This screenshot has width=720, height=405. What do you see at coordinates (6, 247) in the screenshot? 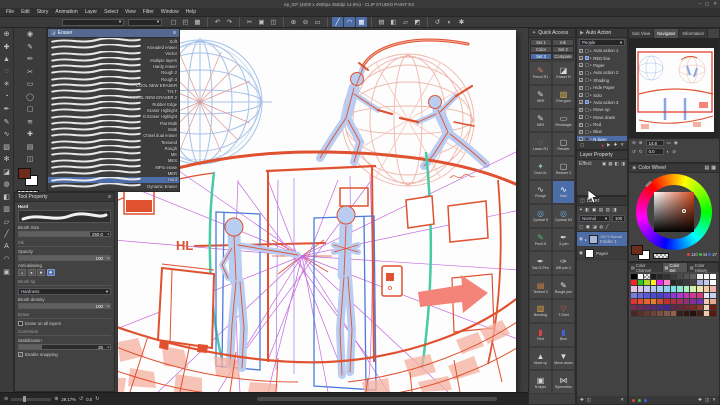
I see `text-tool-icon: A` at bounding box center [6, 247].